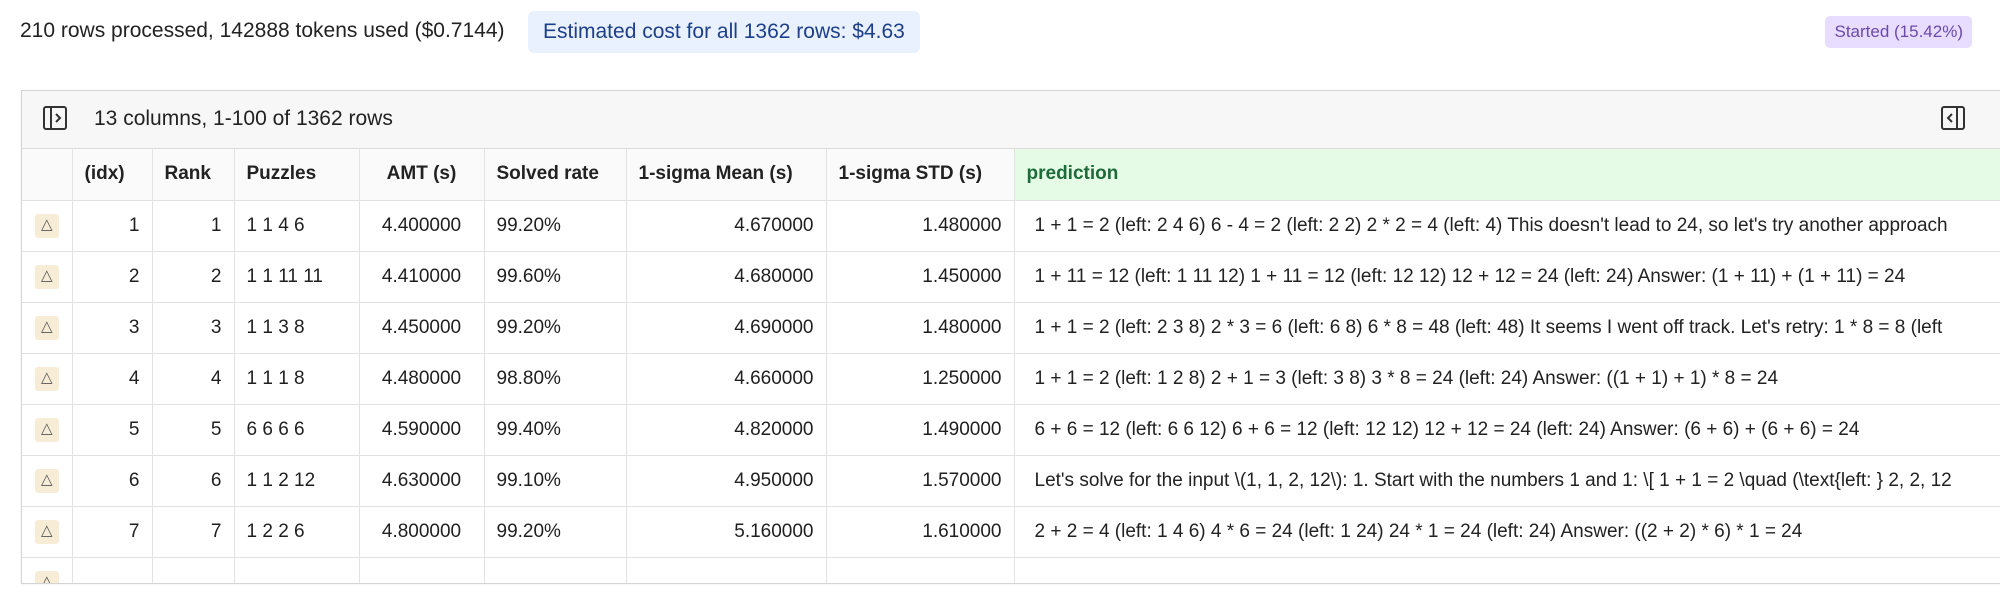 The height and width of the screenshot is (599, 2000). I want to click on cell-idx, so click(112, 570).